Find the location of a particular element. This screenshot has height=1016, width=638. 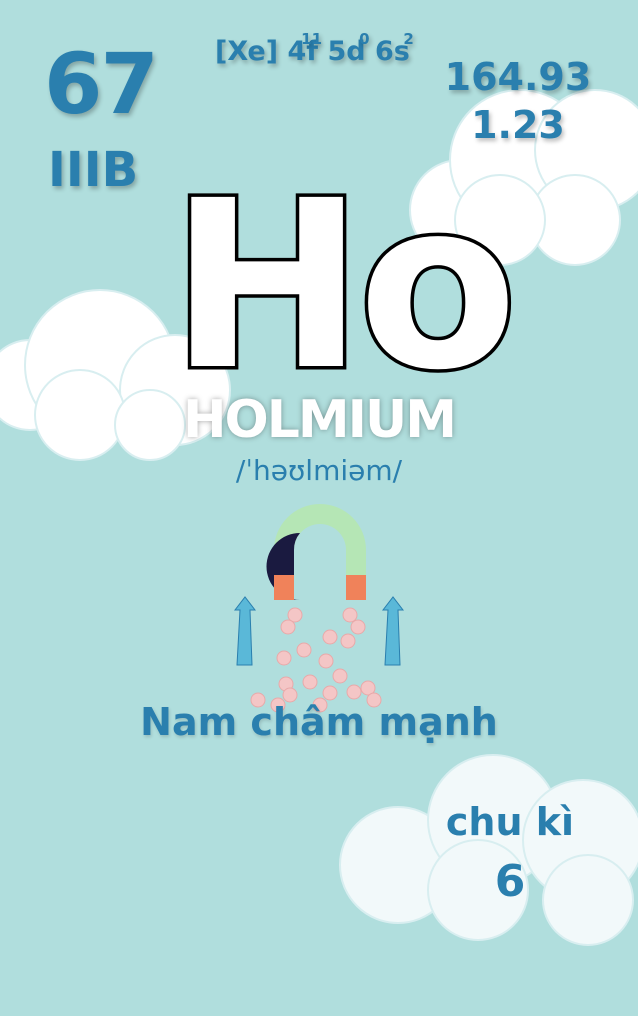

magnet-icon is located at coordinates (319, 608).